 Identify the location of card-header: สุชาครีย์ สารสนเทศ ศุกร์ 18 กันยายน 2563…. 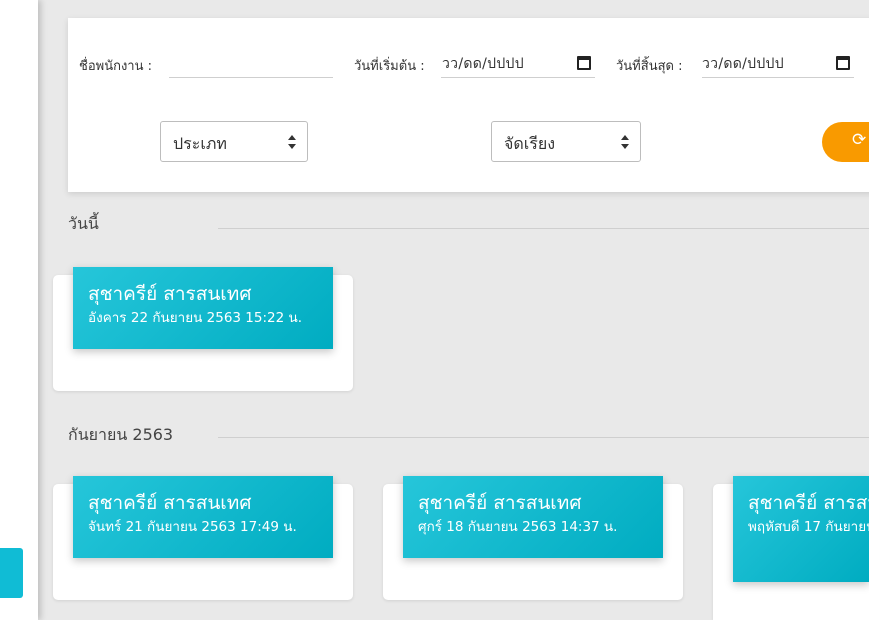
(533, 517).